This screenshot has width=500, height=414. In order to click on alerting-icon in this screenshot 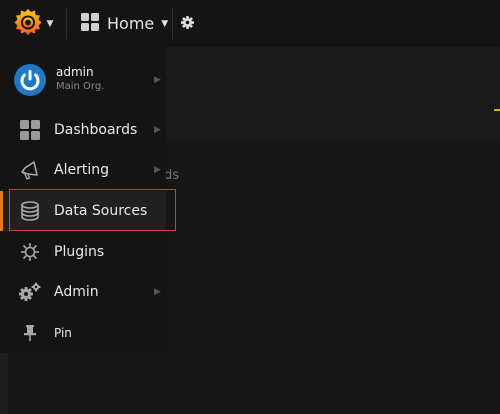, I will do `click(30, 170)`.